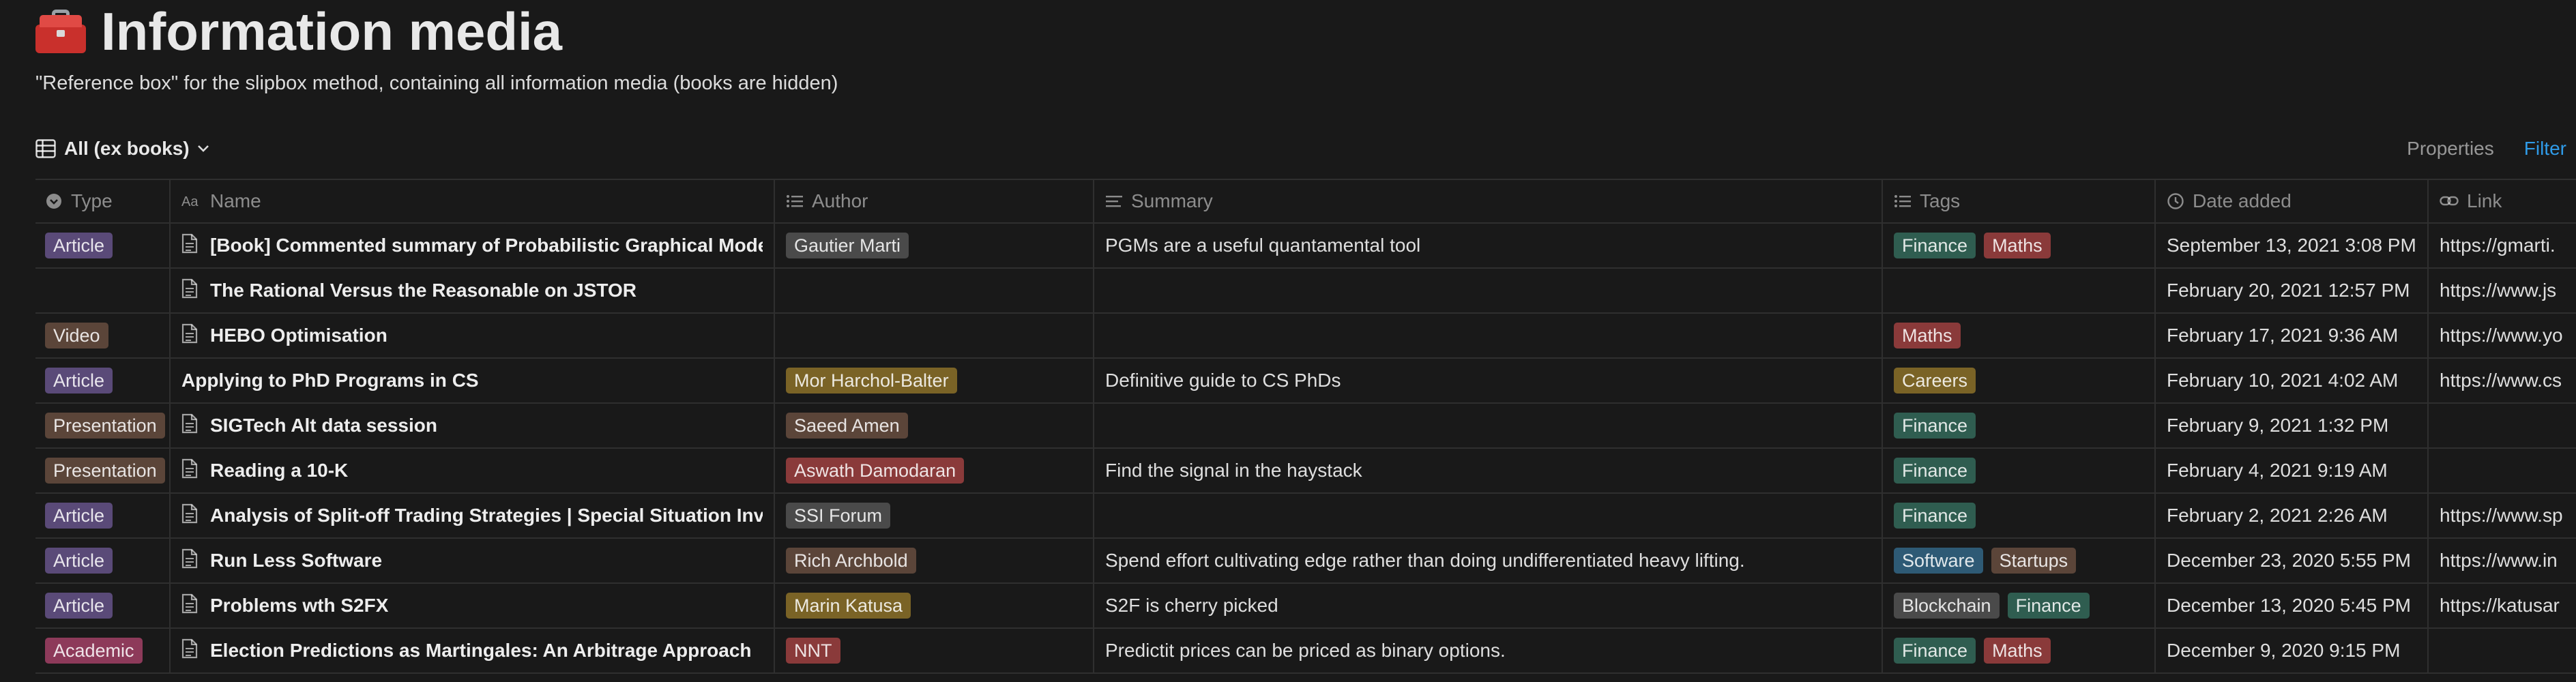 This screenshot has width=2576, height=682. What do you see at coordinates (473, 606) in the screenshot?
I see `name-cell: Problems wth S2FX` at bounding box center [473, 606].